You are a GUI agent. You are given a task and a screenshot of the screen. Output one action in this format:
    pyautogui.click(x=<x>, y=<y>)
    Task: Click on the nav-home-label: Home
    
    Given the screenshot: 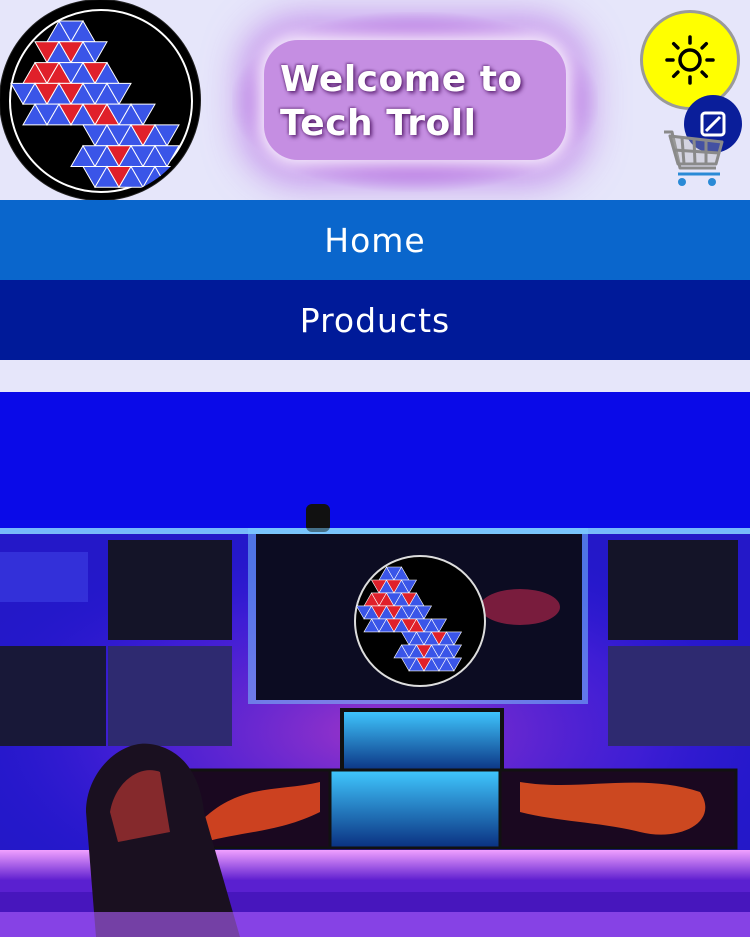 What is the action you would take?
    pyautogui.click(x=375, y=240)
    